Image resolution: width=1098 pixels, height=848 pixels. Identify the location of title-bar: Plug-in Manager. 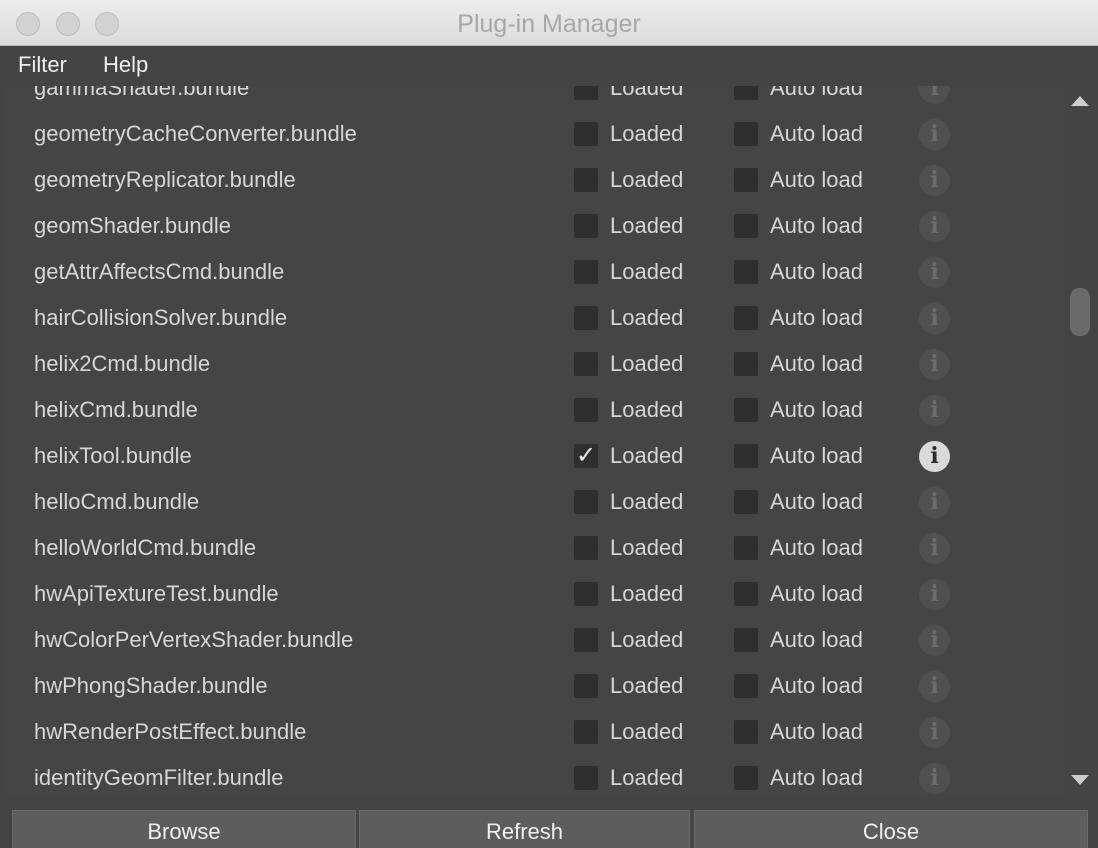
(549, 23).